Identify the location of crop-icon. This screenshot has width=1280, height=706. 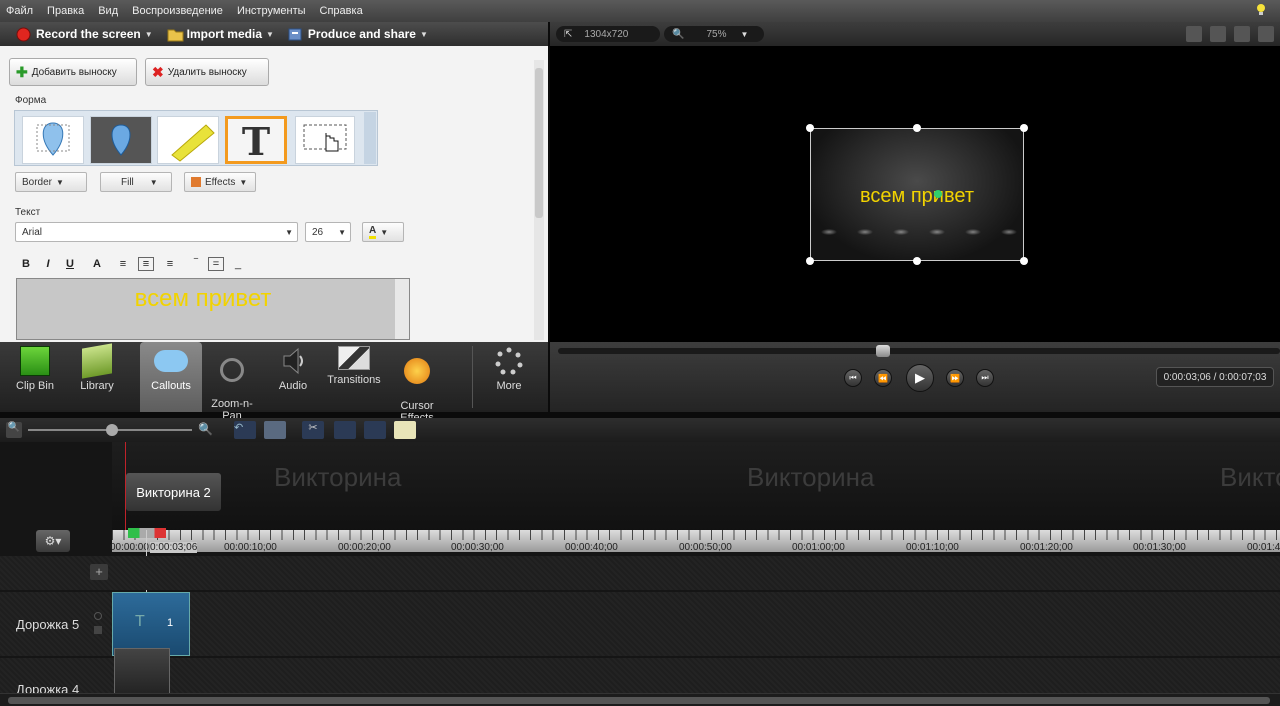
(1194, 34).